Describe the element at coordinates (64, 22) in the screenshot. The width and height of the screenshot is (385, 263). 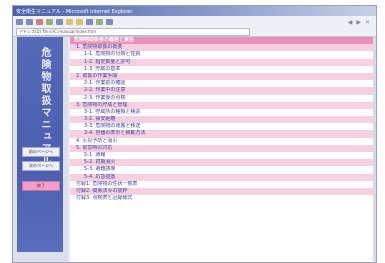
I see `toolbar-buttons` at that location.